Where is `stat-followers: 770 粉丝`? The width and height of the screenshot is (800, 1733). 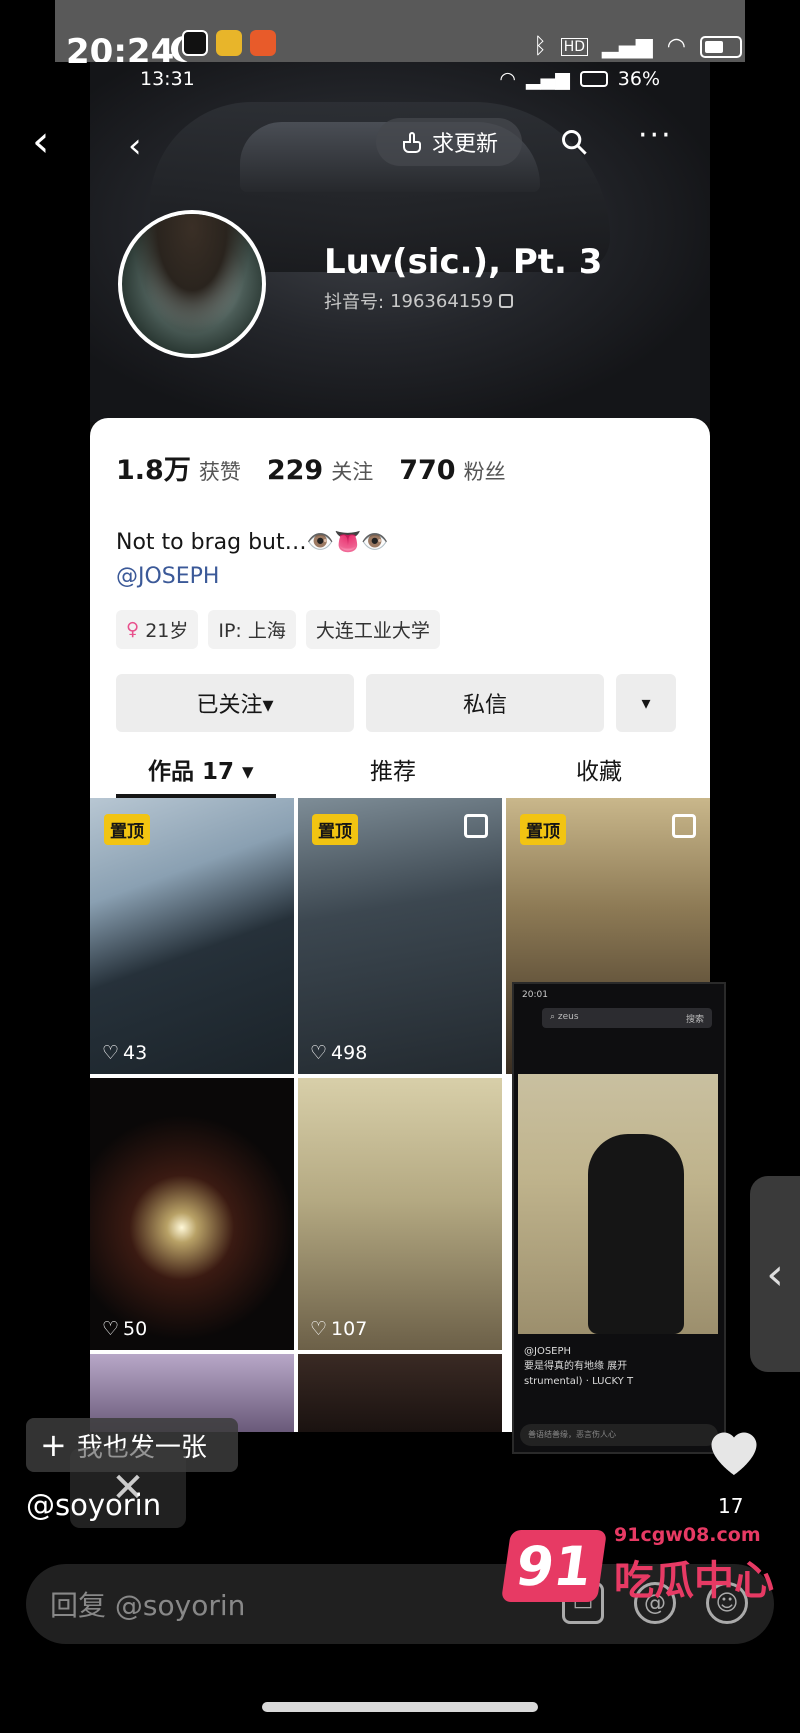 stat-followers: 770 粉丝 is located at coordinates (452, 470).